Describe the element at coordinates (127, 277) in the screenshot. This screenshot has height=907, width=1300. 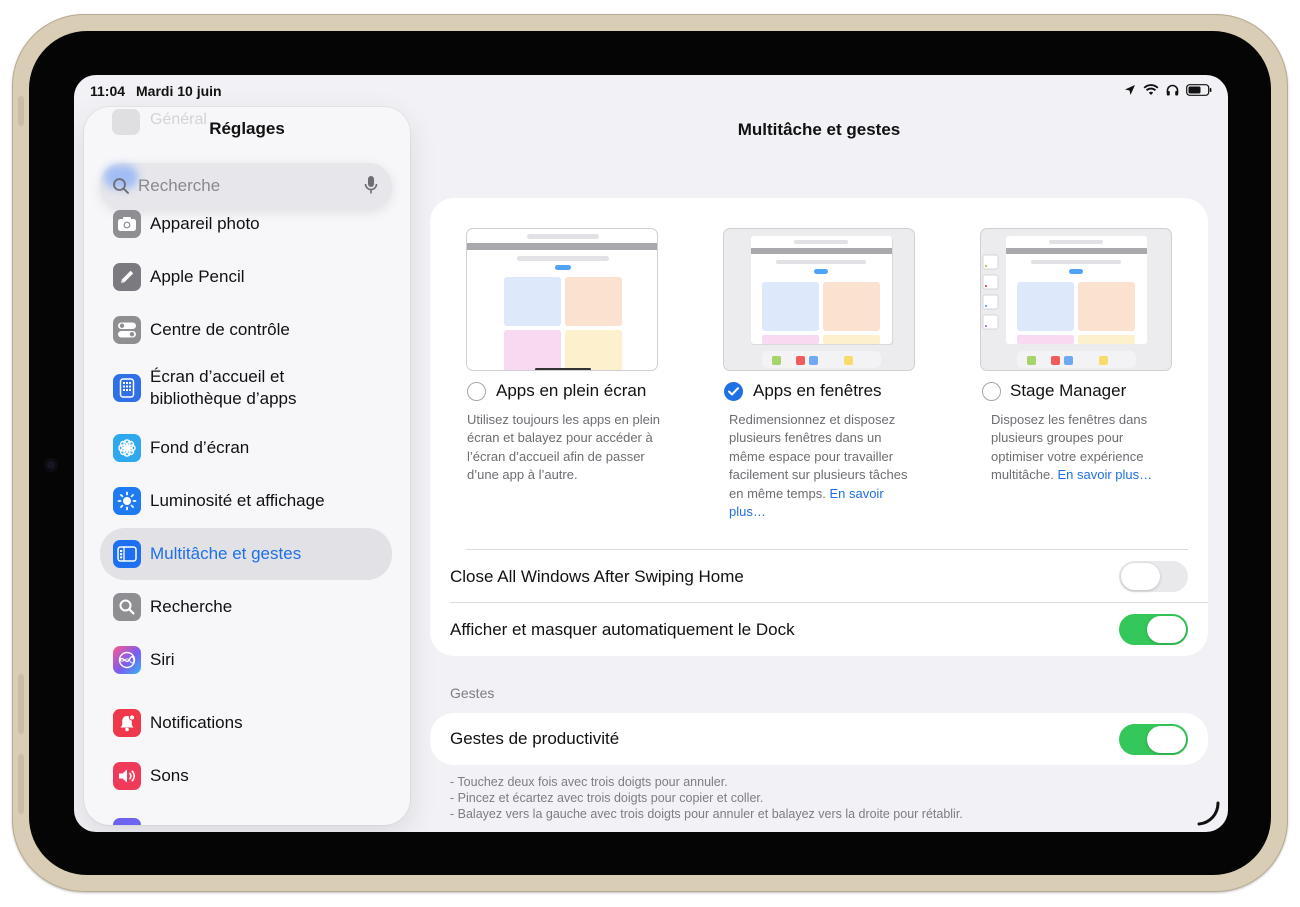
I see `pencil-icon` at that location.